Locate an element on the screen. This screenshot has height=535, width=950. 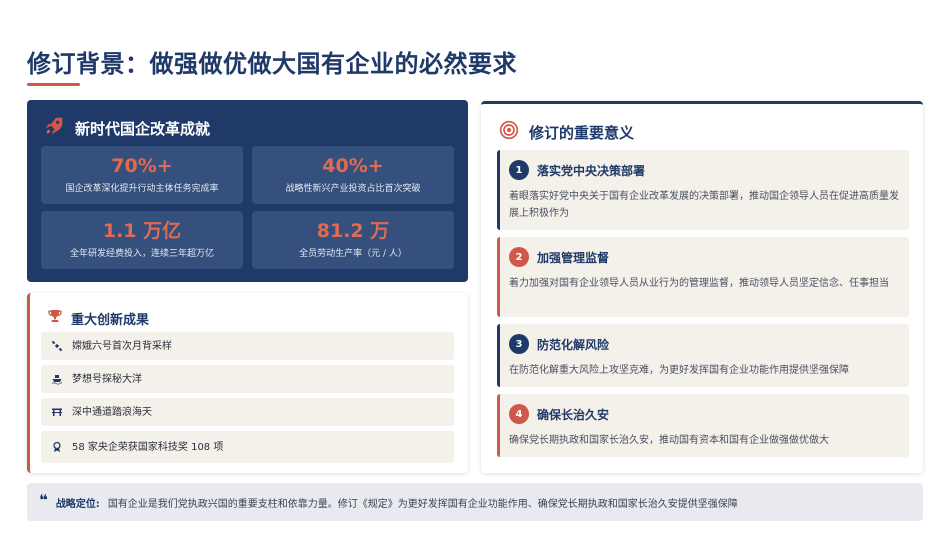
stat-card: 70%+ 国企改革深化提升行动主体任务完成率 is located at coordinates (142, 175).